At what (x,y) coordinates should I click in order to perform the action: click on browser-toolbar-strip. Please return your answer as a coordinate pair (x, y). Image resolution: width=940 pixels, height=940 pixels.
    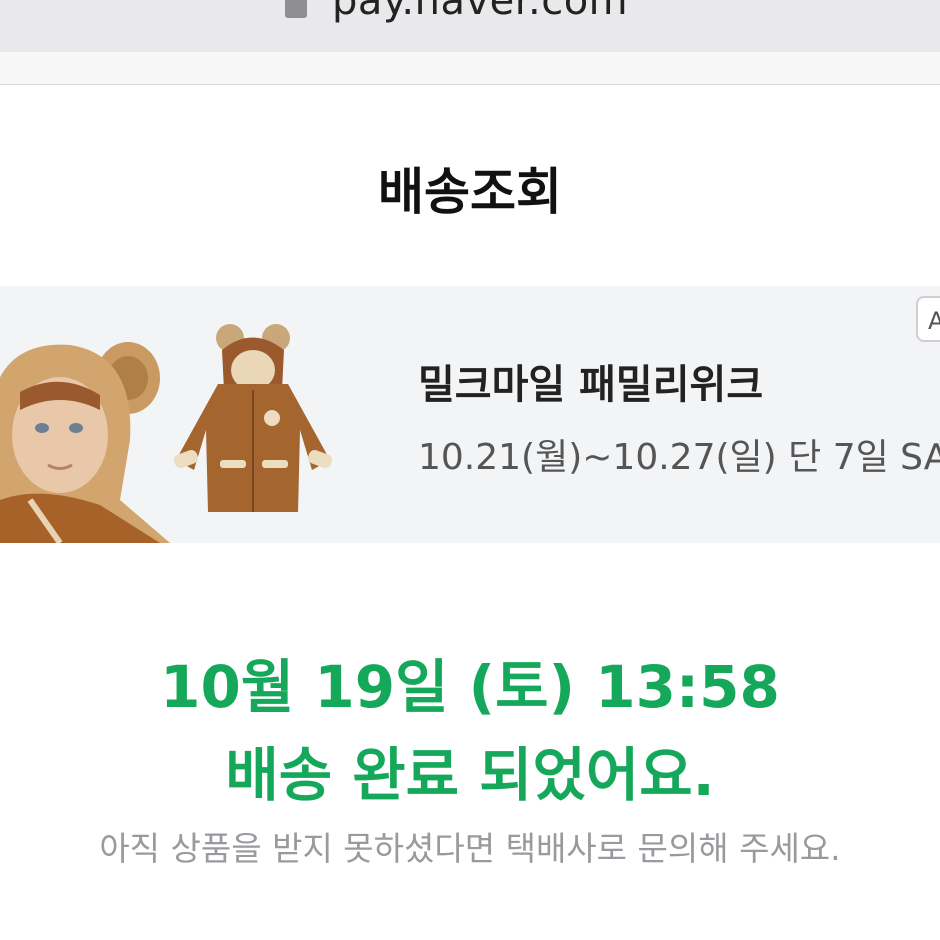
    Looking at the image, I should click on (470, 68).